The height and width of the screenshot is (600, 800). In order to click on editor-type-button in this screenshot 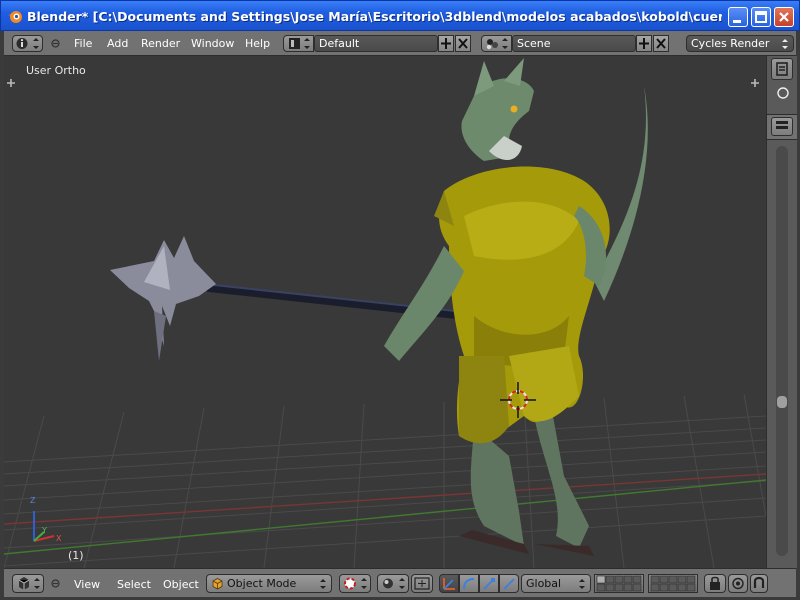, I will do `click(27, 43)`.